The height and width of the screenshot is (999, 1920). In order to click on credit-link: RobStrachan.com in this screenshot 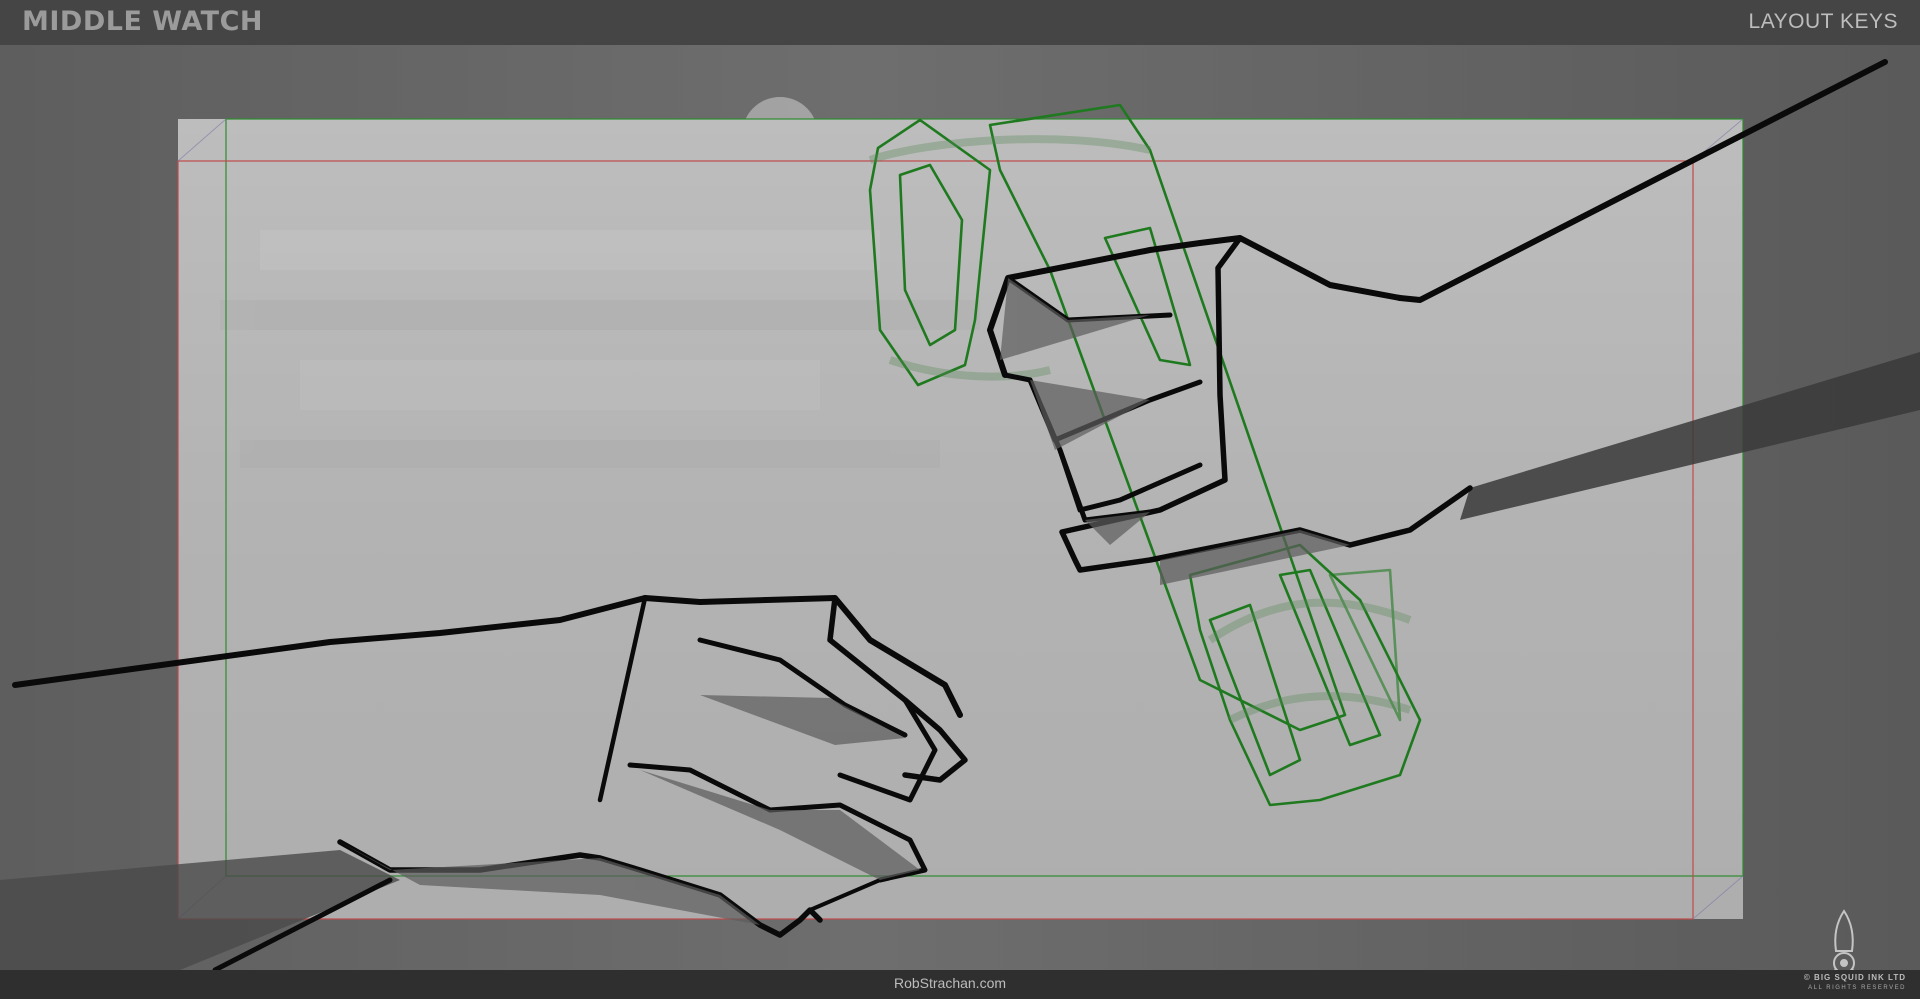, I will do `click(950, 983)`.